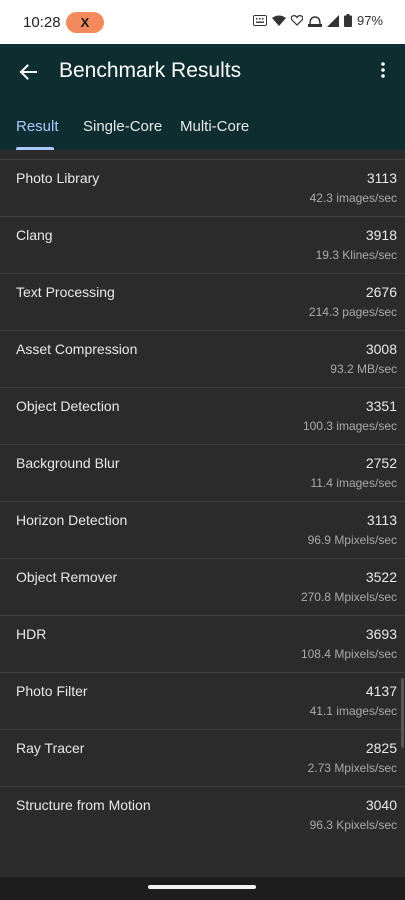 This screenshot has width=405, height=900. I want to click on back-button, so click(28, 74).